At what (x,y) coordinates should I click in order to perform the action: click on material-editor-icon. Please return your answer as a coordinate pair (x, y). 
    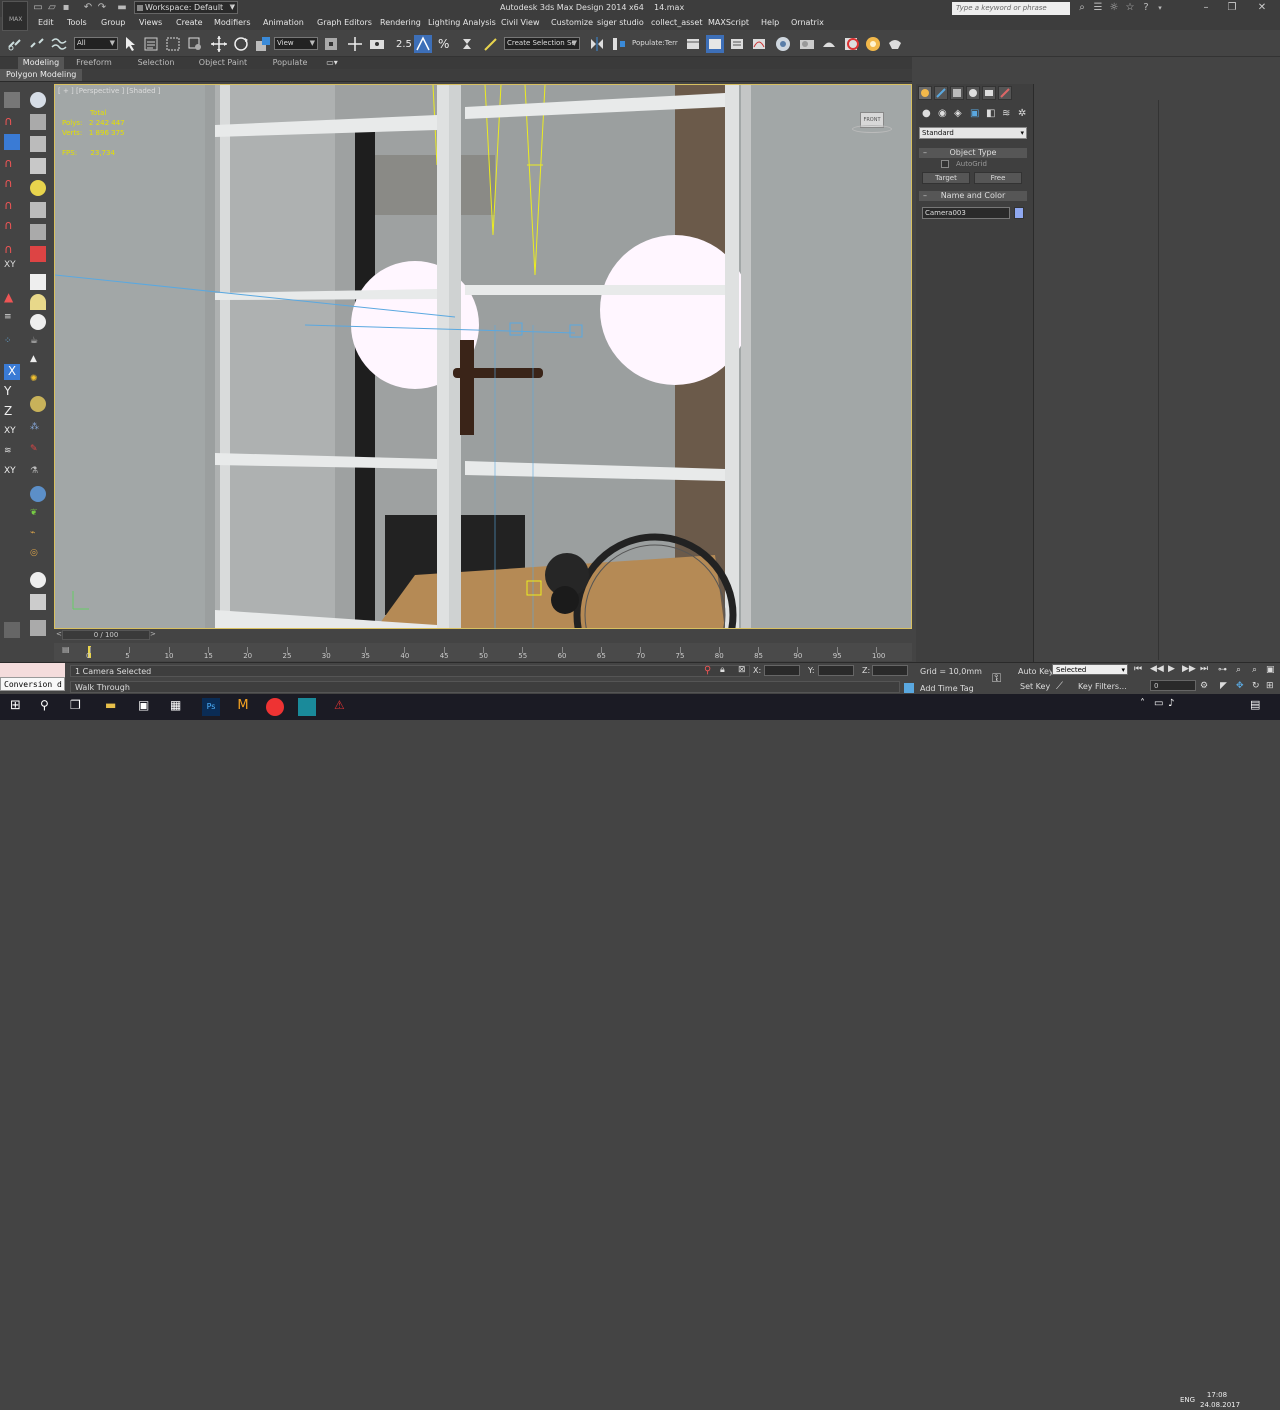
    Looking at the image, I should click on (807, 44).